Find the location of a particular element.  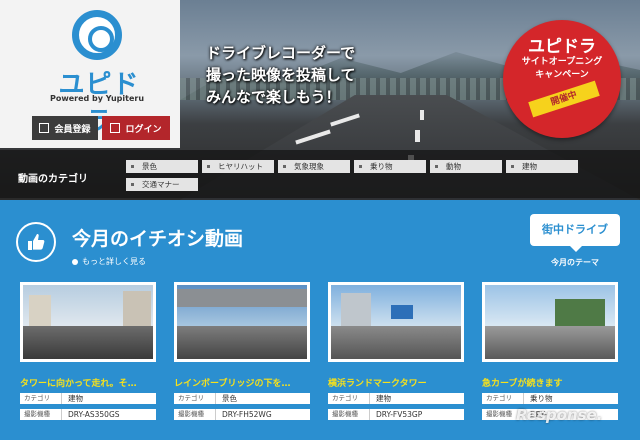

campaign-subtitle-line: キャンペーン is located at coordinates (562, 75).